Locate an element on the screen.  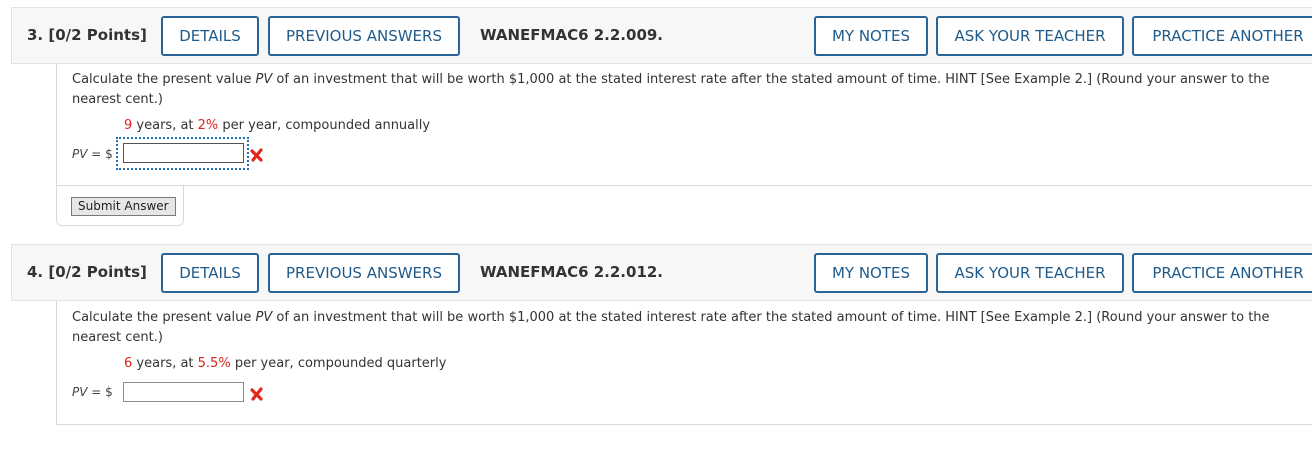
question-points: 3. [0/2 Points] is located at coordinates (87, 35).